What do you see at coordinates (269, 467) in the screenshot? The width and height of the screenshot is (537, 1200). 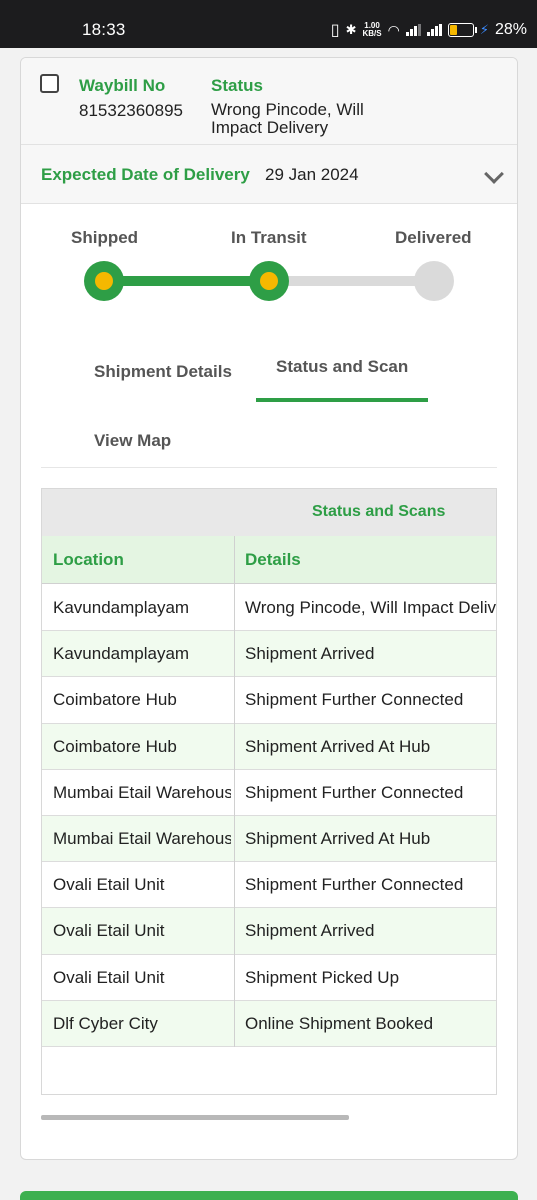 I see `tabs-divider` at bounding box center [269, 467].